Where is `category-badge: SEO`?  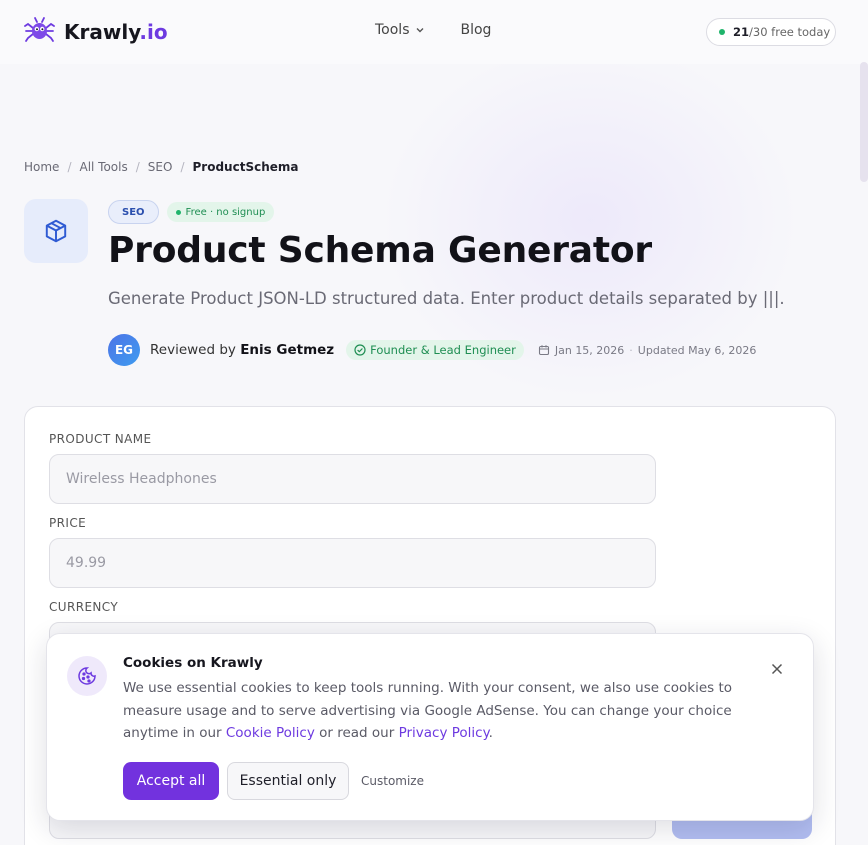 category-badge: SEO is located at coordinates (133, 212).